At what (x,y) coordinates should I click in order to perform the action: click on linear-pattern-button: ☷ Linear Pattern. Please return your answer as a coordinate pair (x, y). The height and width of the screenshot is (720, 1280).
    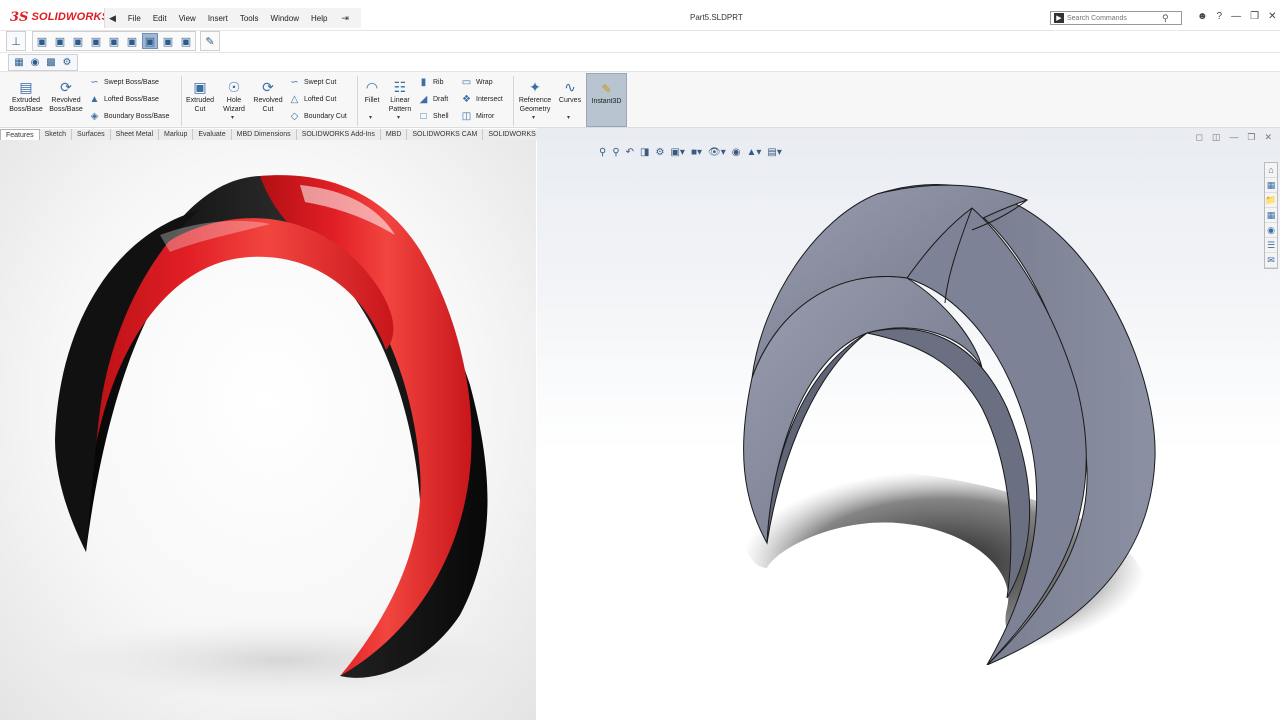
    Looking at the image, I should click on (400, 96).